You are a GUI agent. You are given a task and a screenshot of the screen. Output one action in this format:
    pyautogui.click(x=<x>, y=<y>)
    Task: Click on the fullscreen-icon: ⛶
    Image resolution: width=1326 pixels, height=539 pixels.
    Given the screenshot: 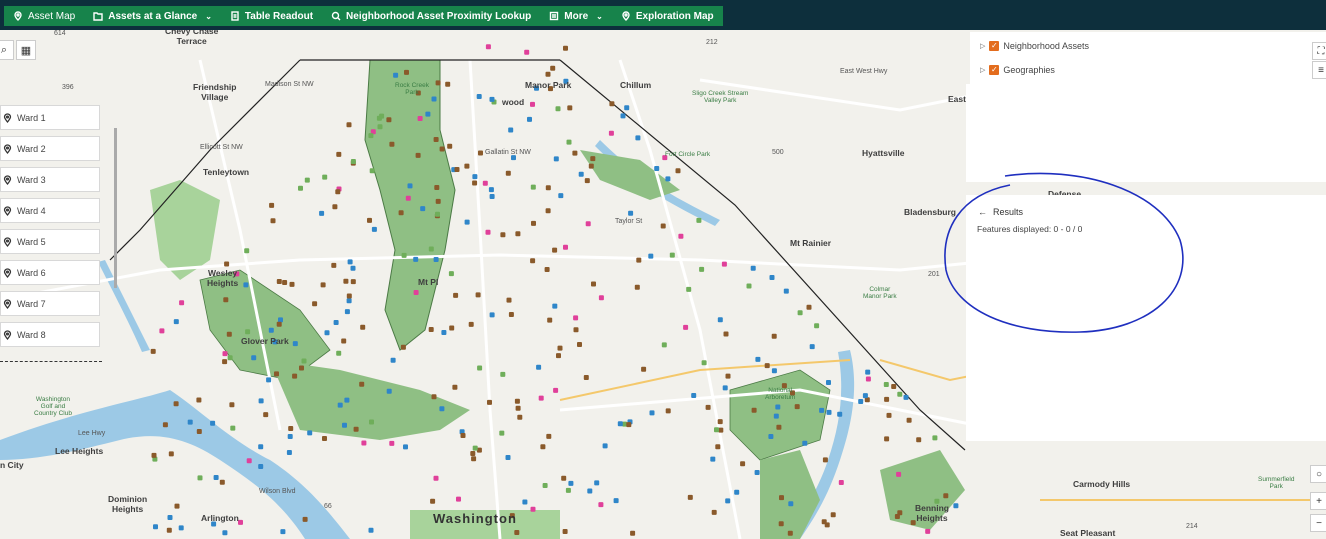 What is the action you would take?
    pyautogui.click(x=1319, y=51)
    